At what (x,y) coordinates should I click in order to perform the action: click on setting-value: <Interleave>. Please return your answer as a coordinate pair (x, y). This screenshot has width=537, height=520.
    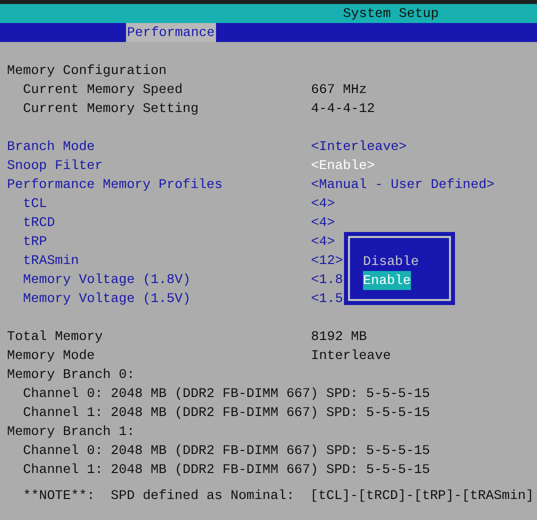
    Looking at the image, I should click on (359, 146).